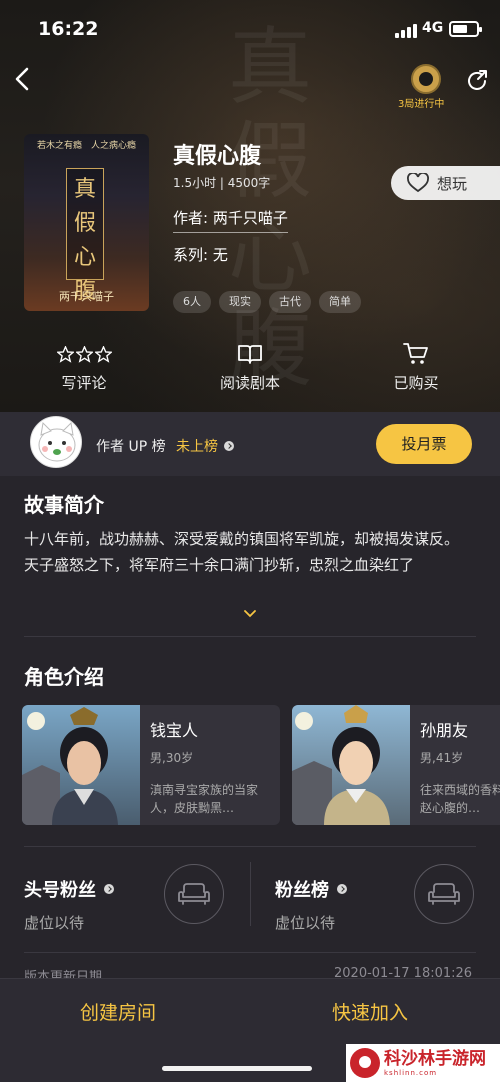 The width and height of the screenshot is (500, 1082). Describe the element at coordinates (84, 367) in the screenshot. I see `write-review-button: 写评论` at that location.